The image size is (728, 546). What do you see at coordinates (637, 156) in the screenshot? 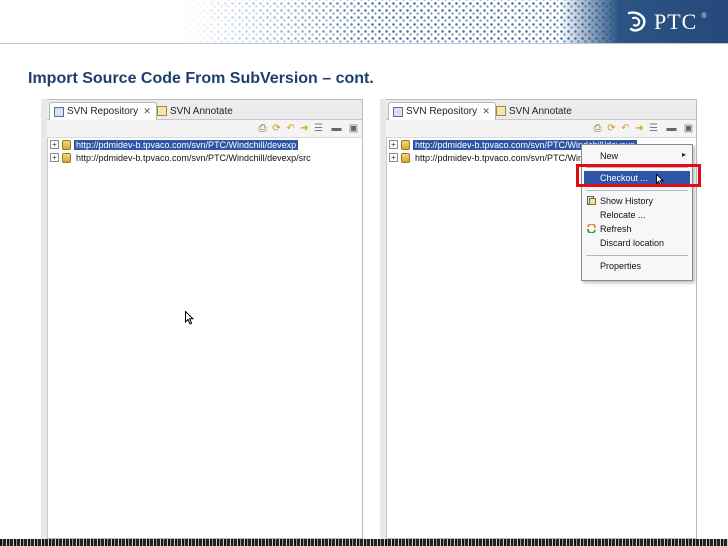
I see `menu-item-new: New ▸` at bounding box center [637, 156].